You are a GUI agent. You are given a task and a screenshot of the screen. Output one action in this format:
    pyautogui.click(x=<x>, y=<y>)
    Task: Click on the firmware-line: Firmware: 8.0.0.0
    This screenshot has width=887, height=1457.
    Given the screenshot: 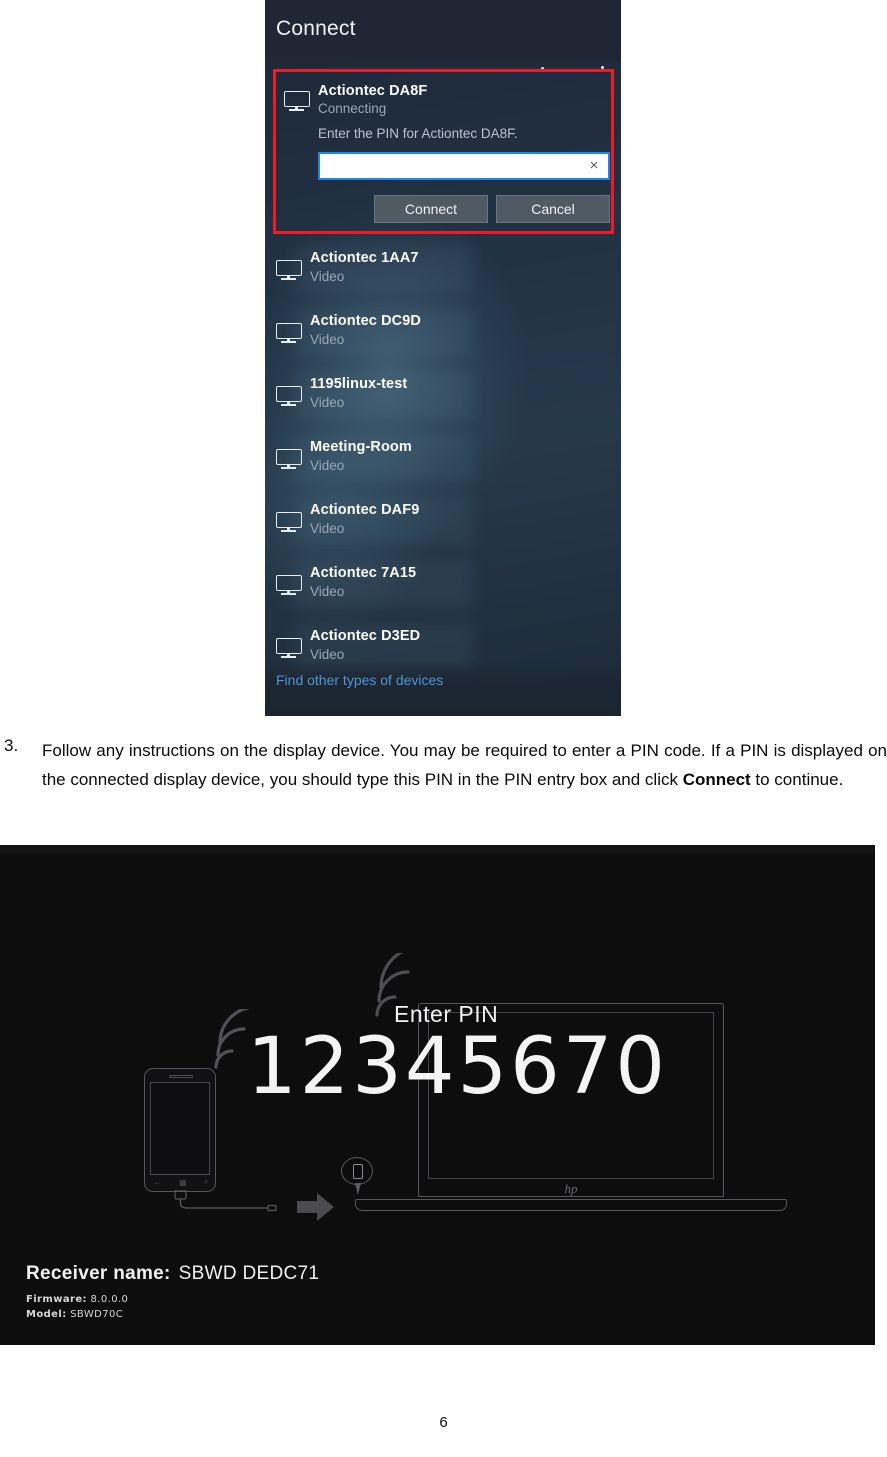 What is the action you would take?
    pyautogui.click(x=172, y=1299)
    